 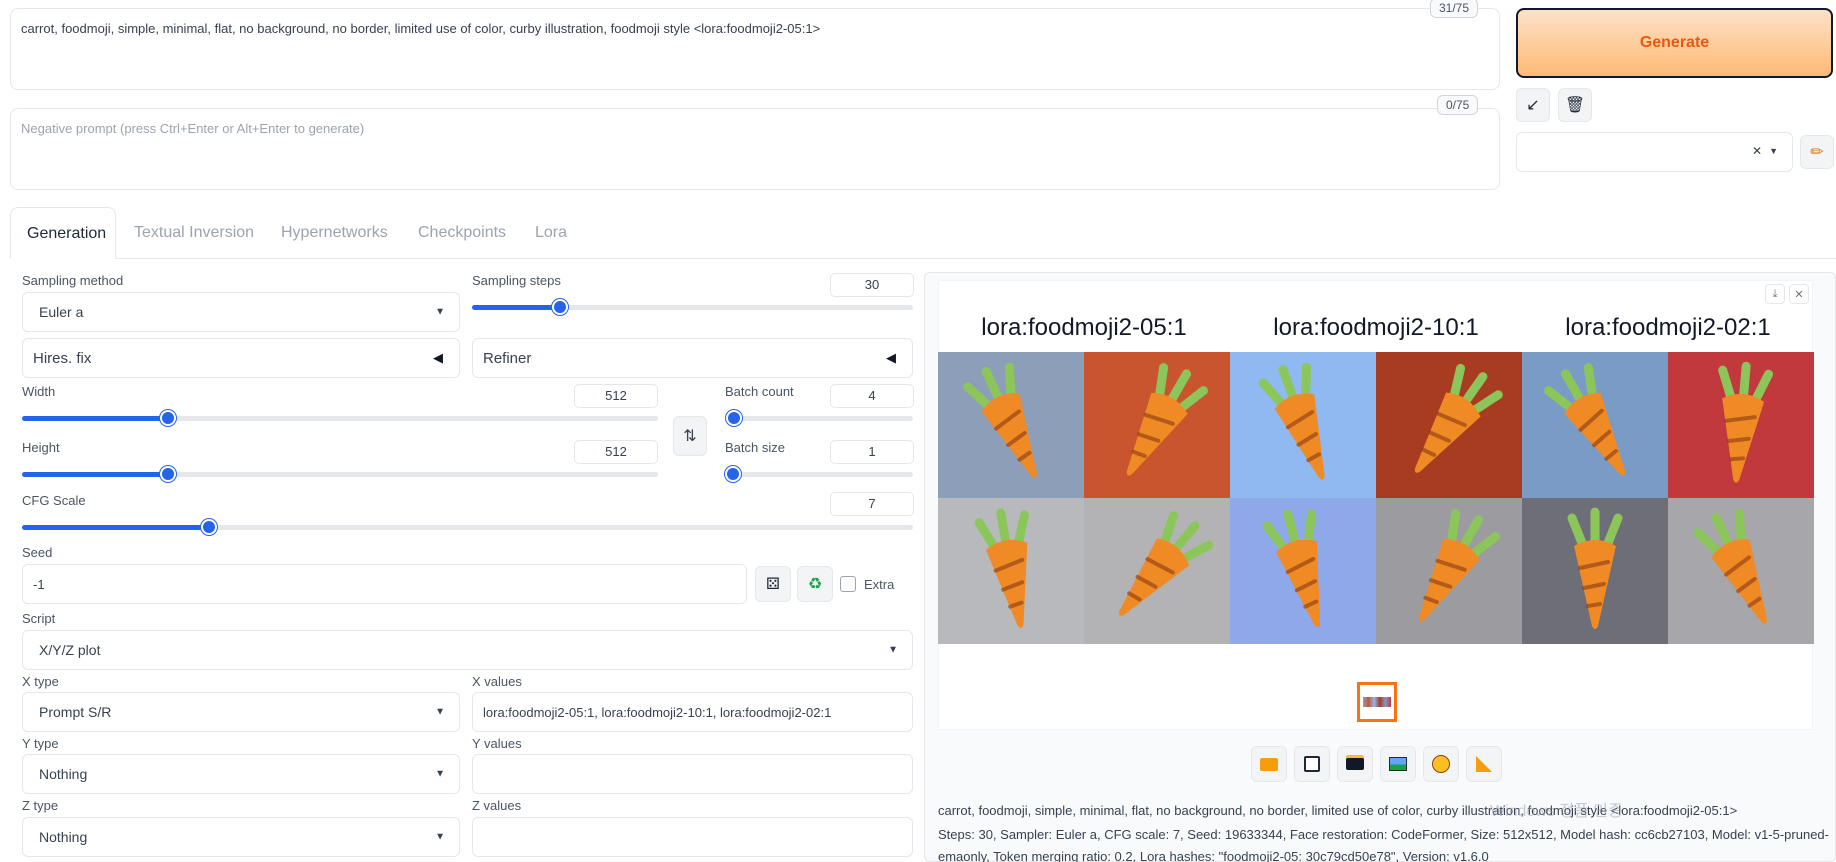 I want to click on height-slider, so click(x=340, y=474).